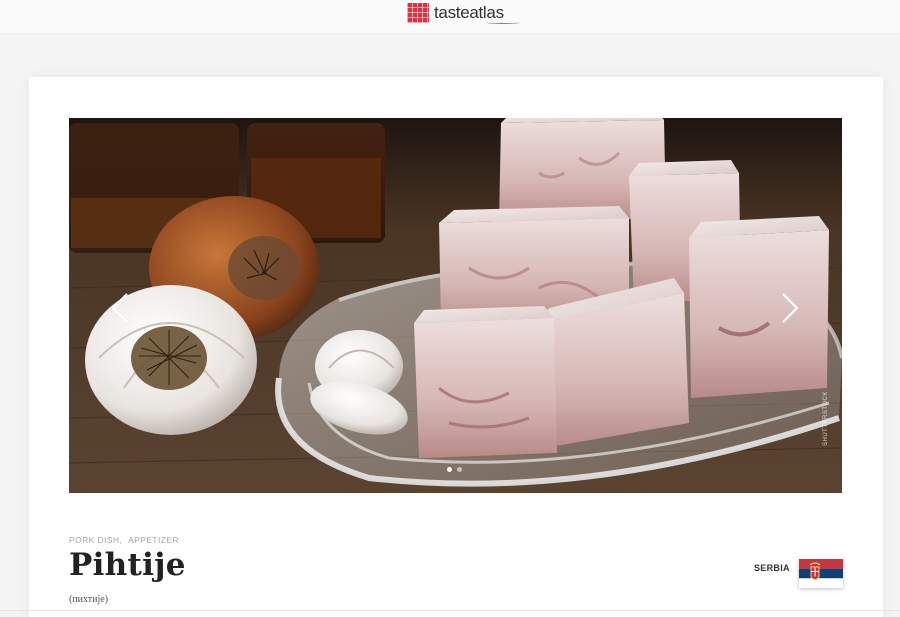 The width and height of the screenshot is (900, 617). I want to click on logo-text-left: taste, so click(452, 12).